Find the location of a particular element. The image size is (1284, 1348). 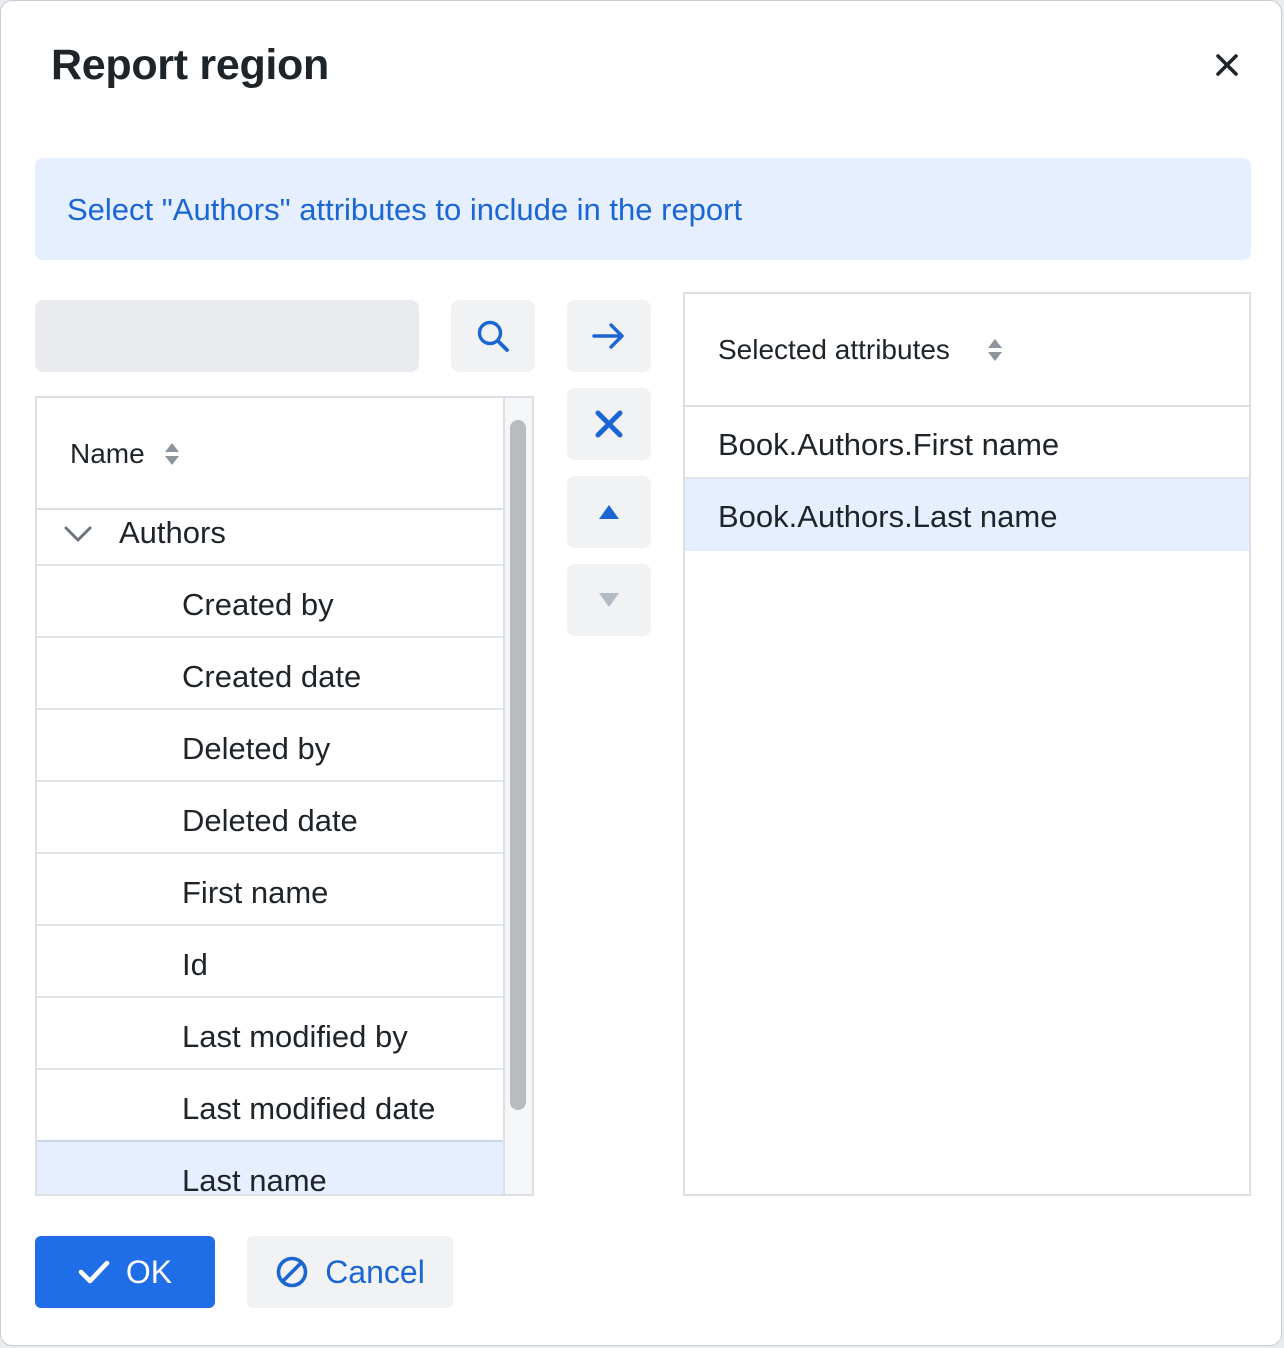

search-button is located at coordinates (493, 336).